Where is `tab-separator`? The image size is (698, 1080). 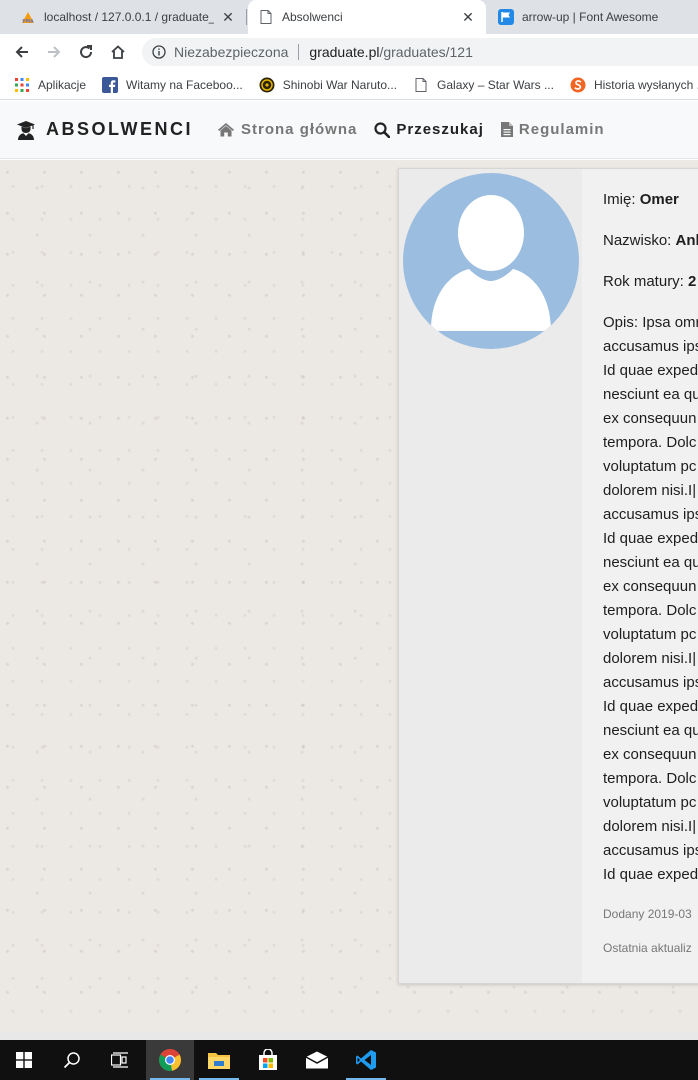 tab-separator is located at coordinates (246, 17).